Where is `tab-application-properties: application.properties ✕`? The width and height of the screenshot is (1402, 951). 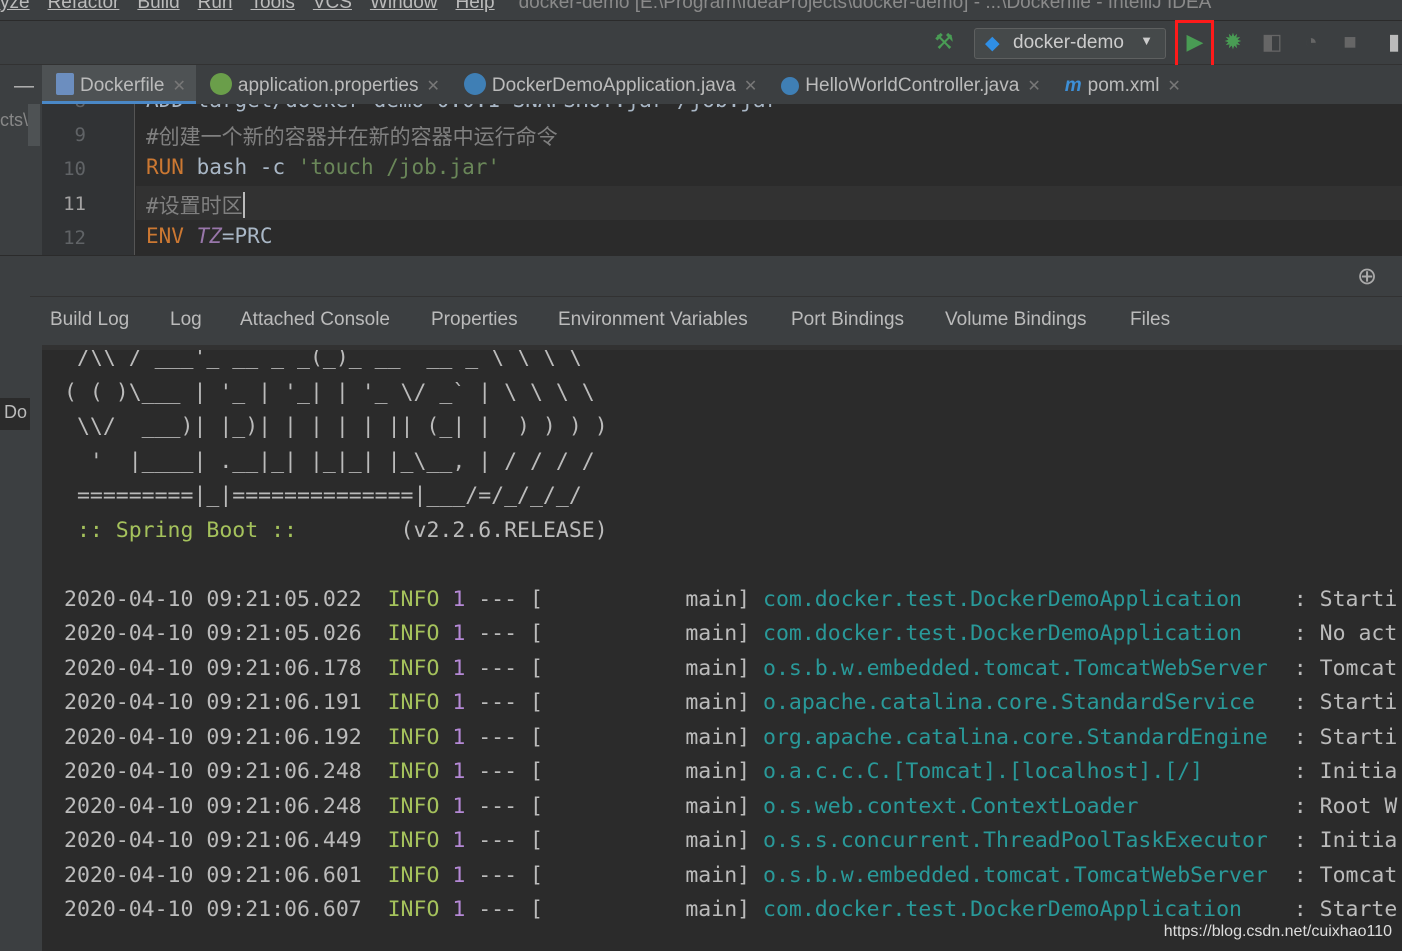
tab-application-properties: application.properties ✕ is located at coordinates (323, 84).